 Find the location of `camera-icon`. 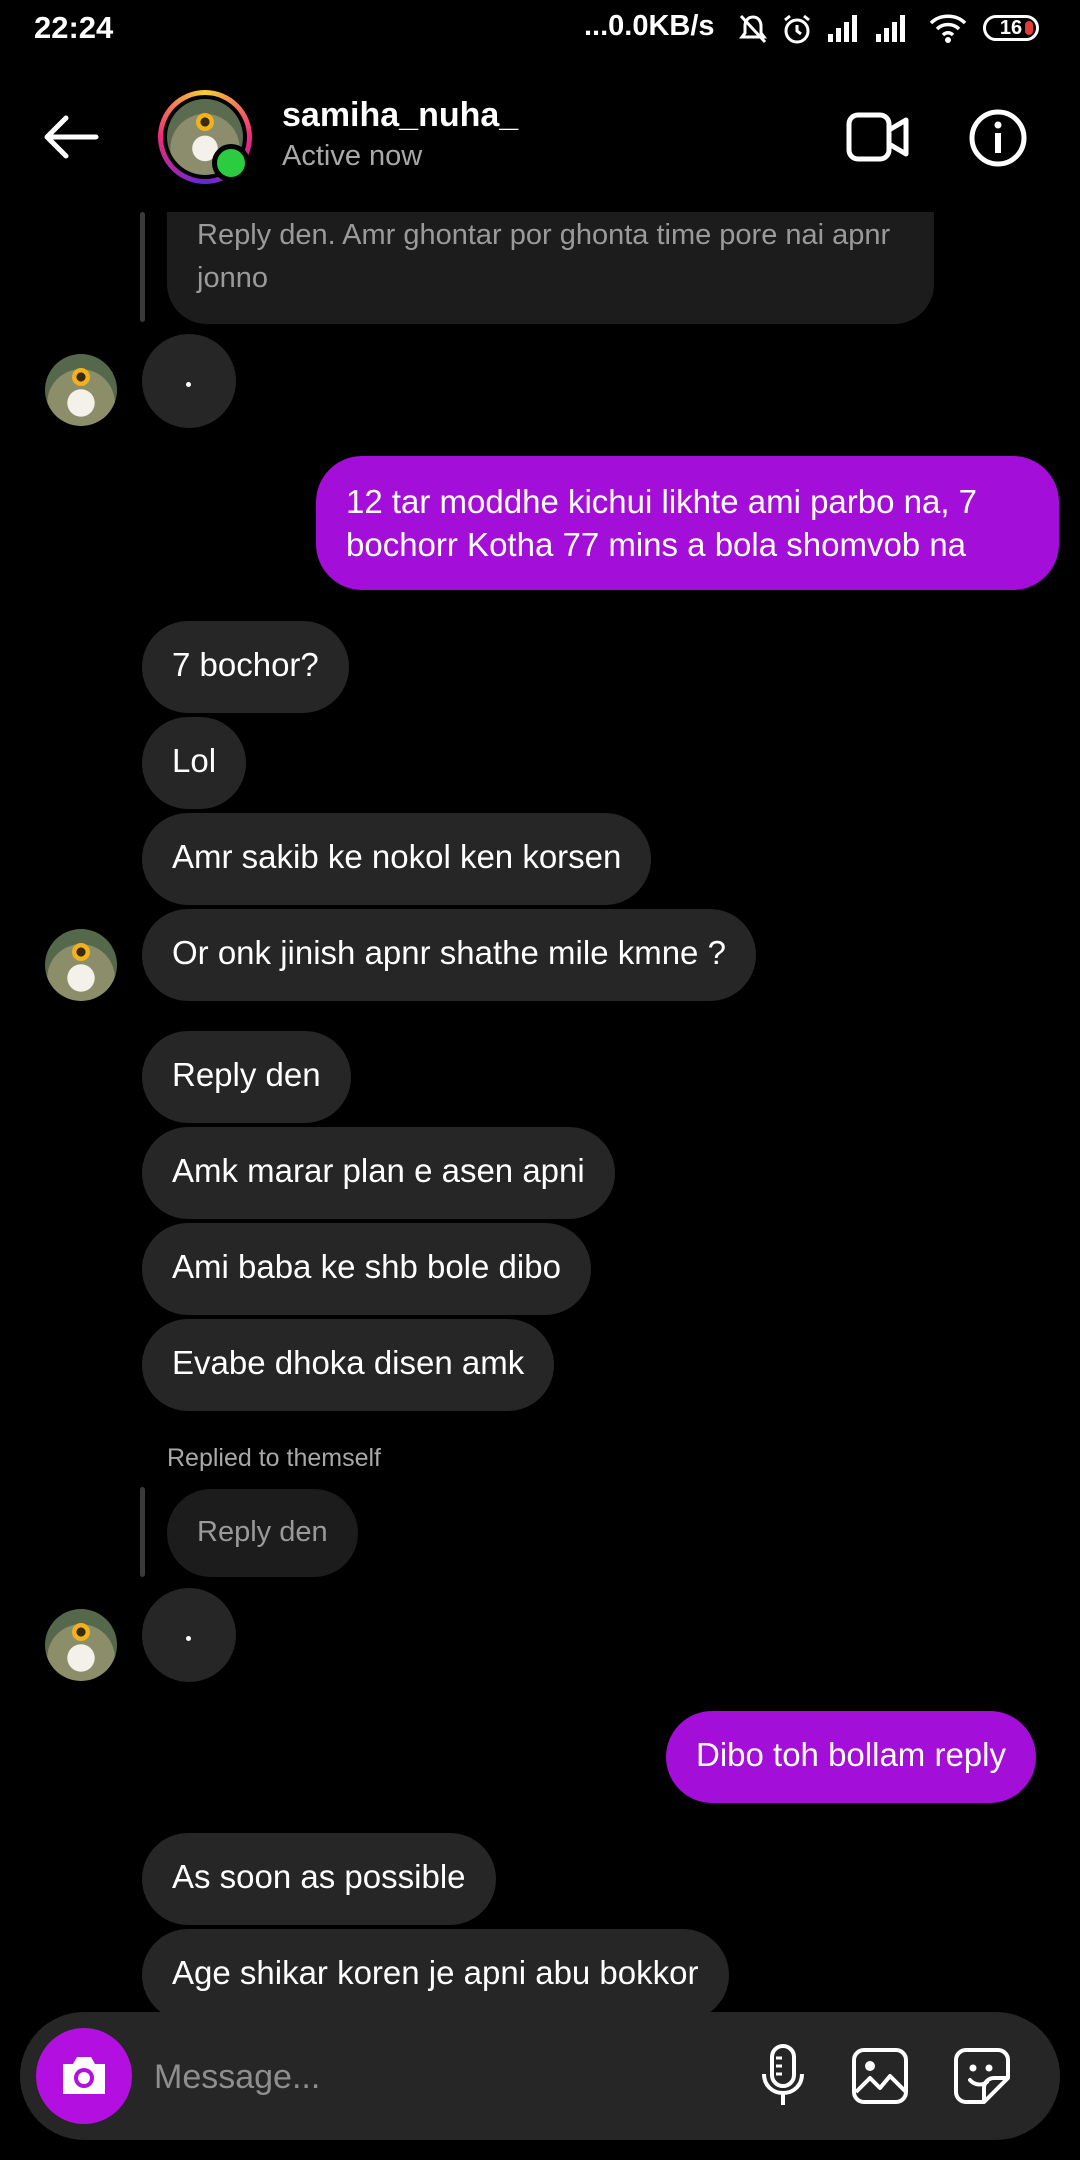

camera-icon is located at coordinates (84, 2075).